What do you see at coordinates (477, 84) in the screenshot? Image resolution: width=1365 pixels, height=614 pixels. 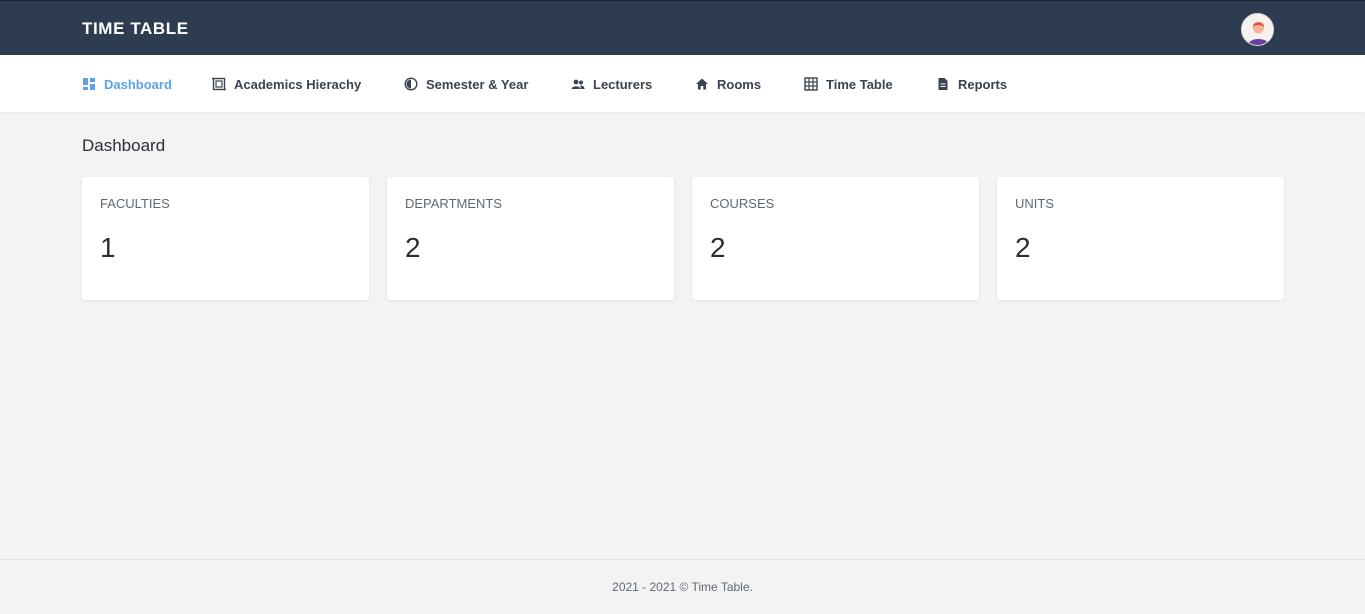 I see `nav-item-label: Semester & Year` at bounding box center [477, 84].